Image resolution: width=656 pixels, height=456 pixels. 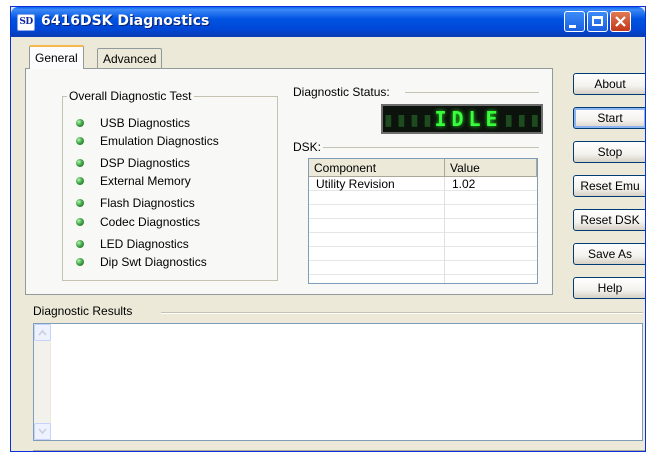 What do you see at coordinates (491, 168) in the screenshot?
I see `column-header-value: Value` at bounding box center [491, 168].